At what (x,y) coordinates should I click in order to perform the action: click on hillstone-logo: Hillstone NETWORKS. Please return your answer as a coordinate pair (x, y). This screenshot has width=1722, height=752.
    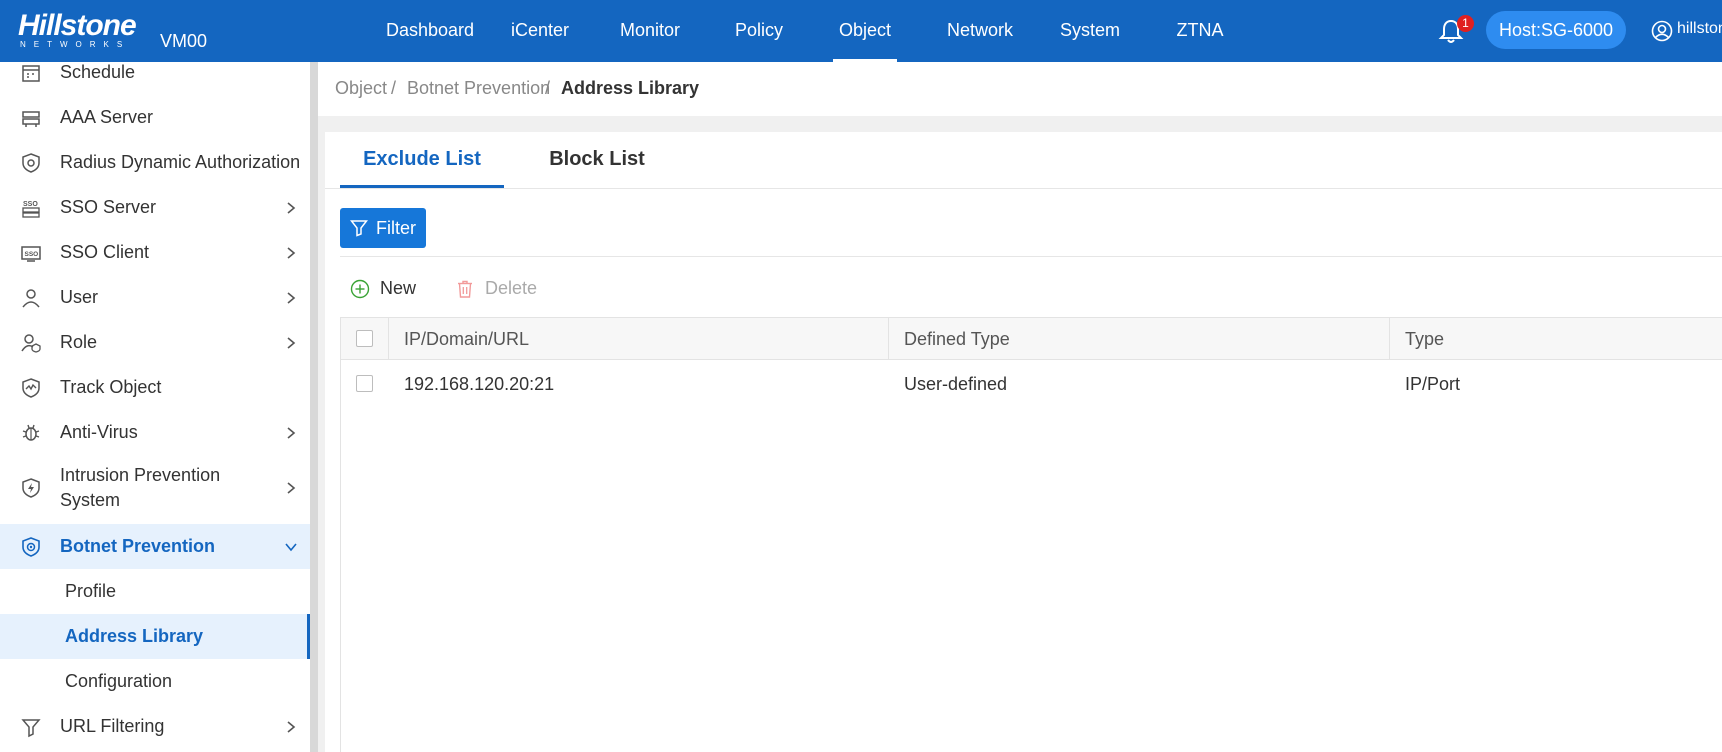
    Looking at the image, I should click on (83, 30).